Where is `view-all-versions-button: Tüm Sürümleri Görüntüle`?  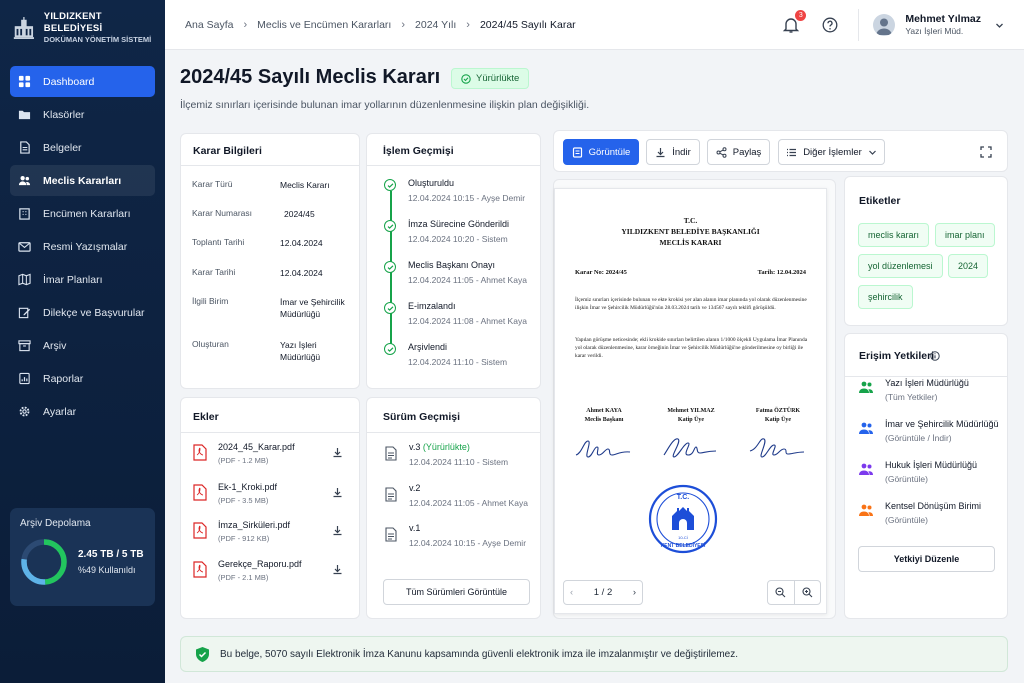 view-all-versions-button: Tüm Sürümleri Görüntüle is located at coordinates (456, 592).